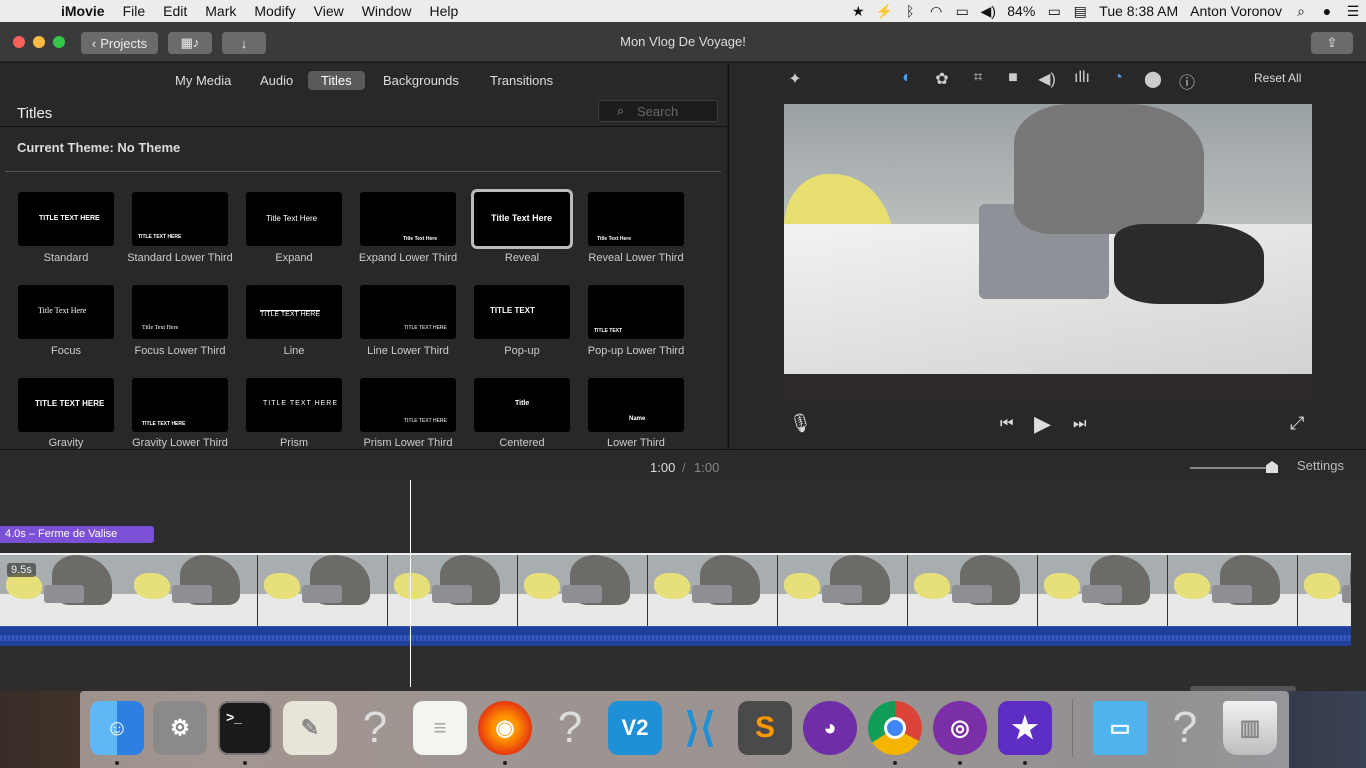  What do you see at coordinates (180, 219) in the screenshot?
I see `title-thumbnail-standard-lower-third: TITLE TEXT HERE` at bounding box center [180, 219].